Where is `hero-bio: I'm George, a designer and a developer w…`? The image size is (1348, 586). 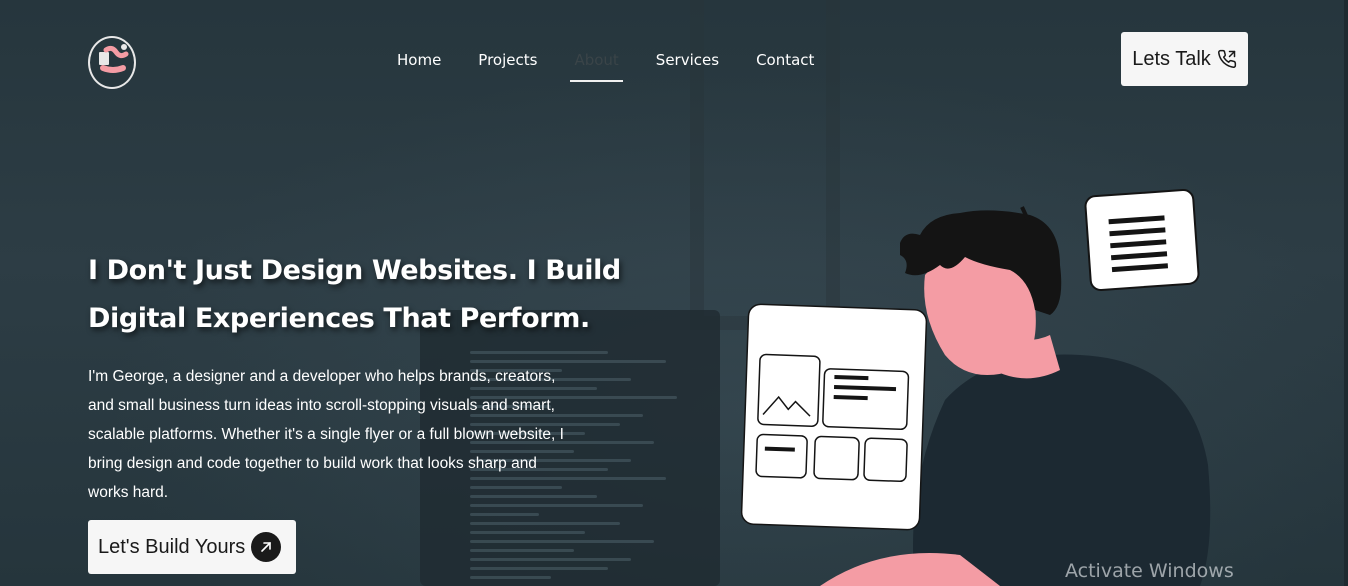
hero-bio: I'm George, a designer and a developer w… is located at coordinates (358, 434).